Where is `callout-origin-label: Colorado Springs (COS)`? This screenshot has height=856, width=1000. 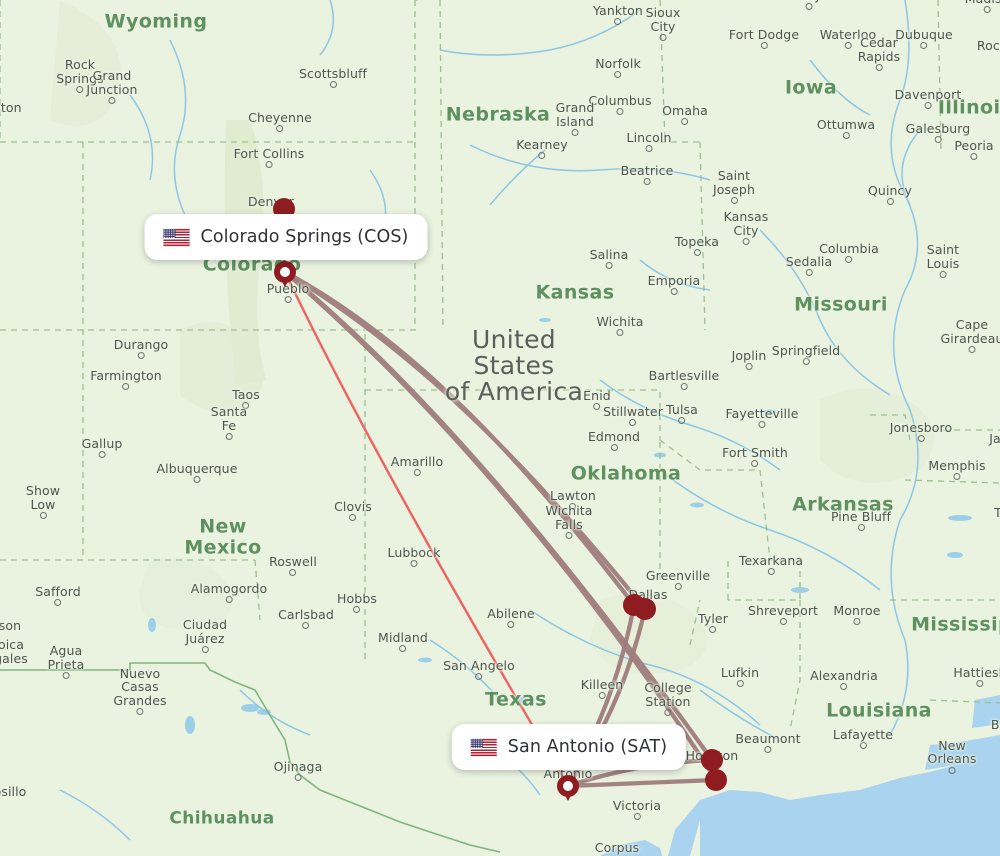
callout-origin-label: Colorado Springs (COS) is located at coordinates (304, 237).